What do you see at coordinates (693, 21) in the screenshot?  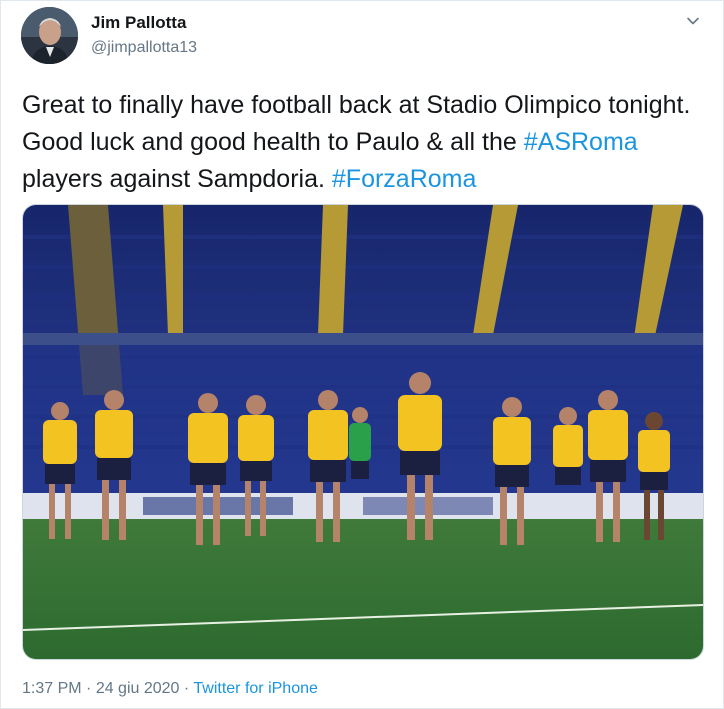 I see `chevron-down-icon` at bounding box center [693, 21].